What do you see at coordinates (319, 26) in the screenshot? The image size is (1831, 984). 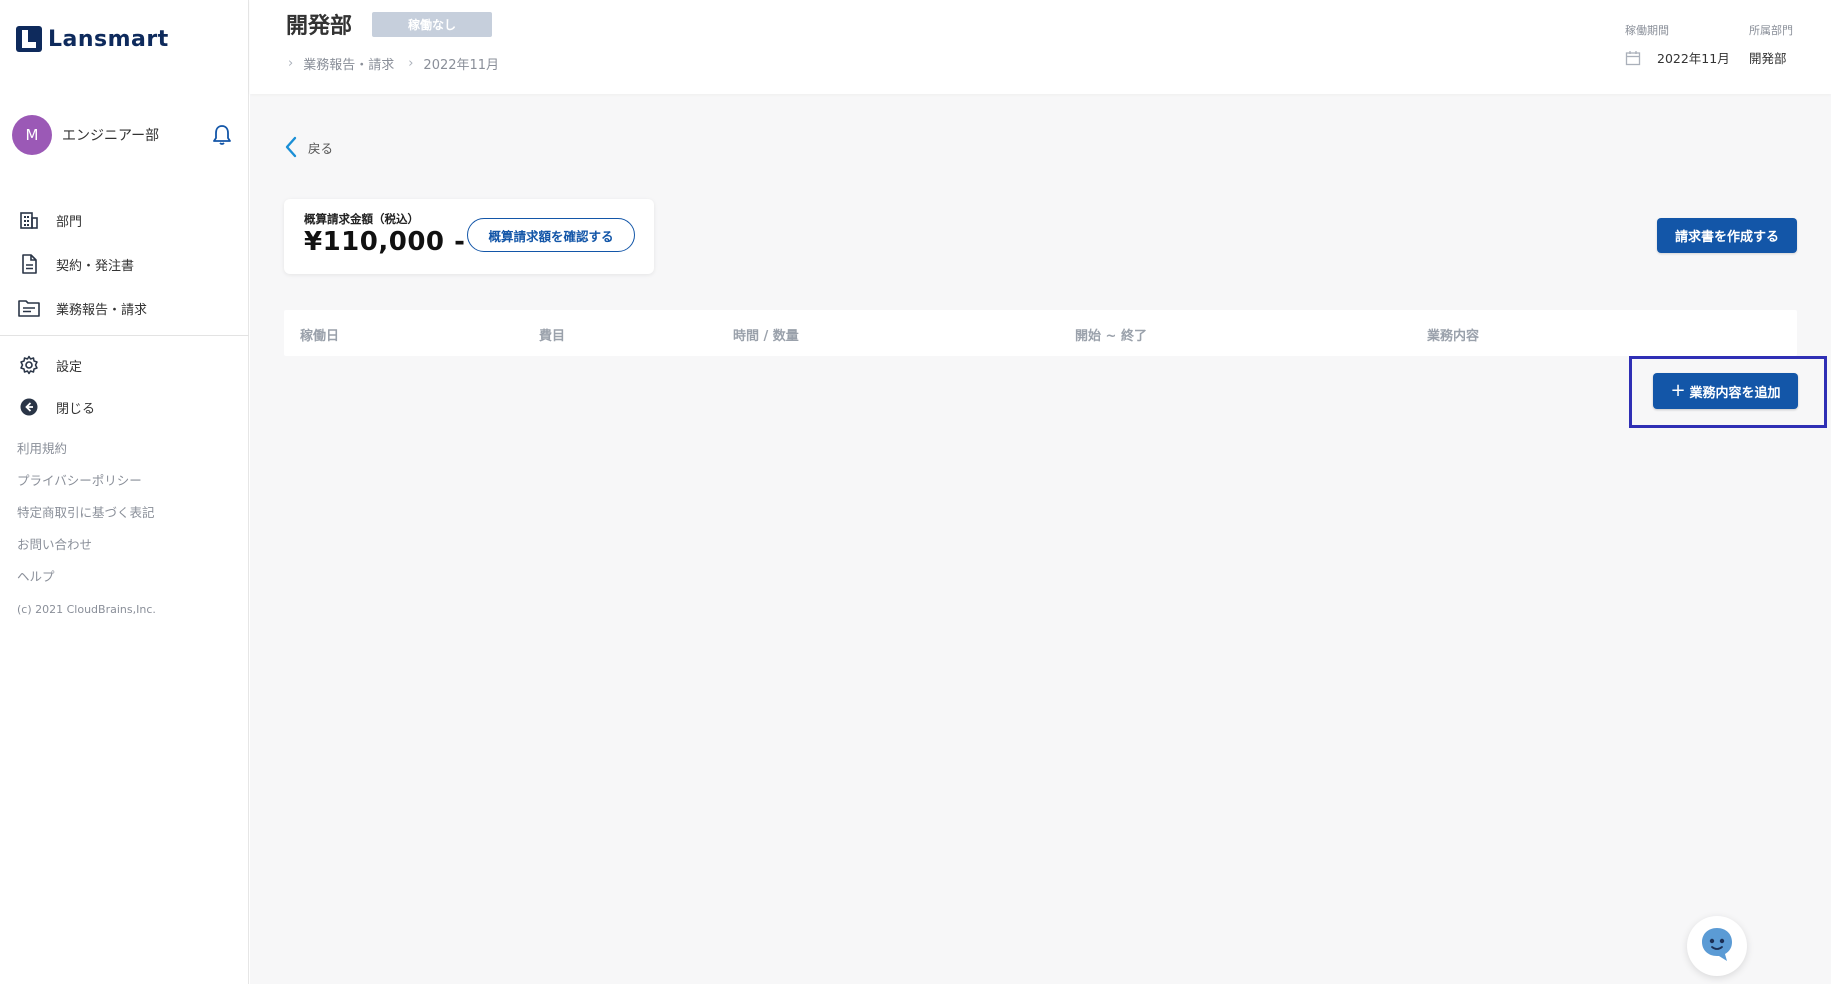 I see `page-title: 開発部` at bounding box center [319, 26].